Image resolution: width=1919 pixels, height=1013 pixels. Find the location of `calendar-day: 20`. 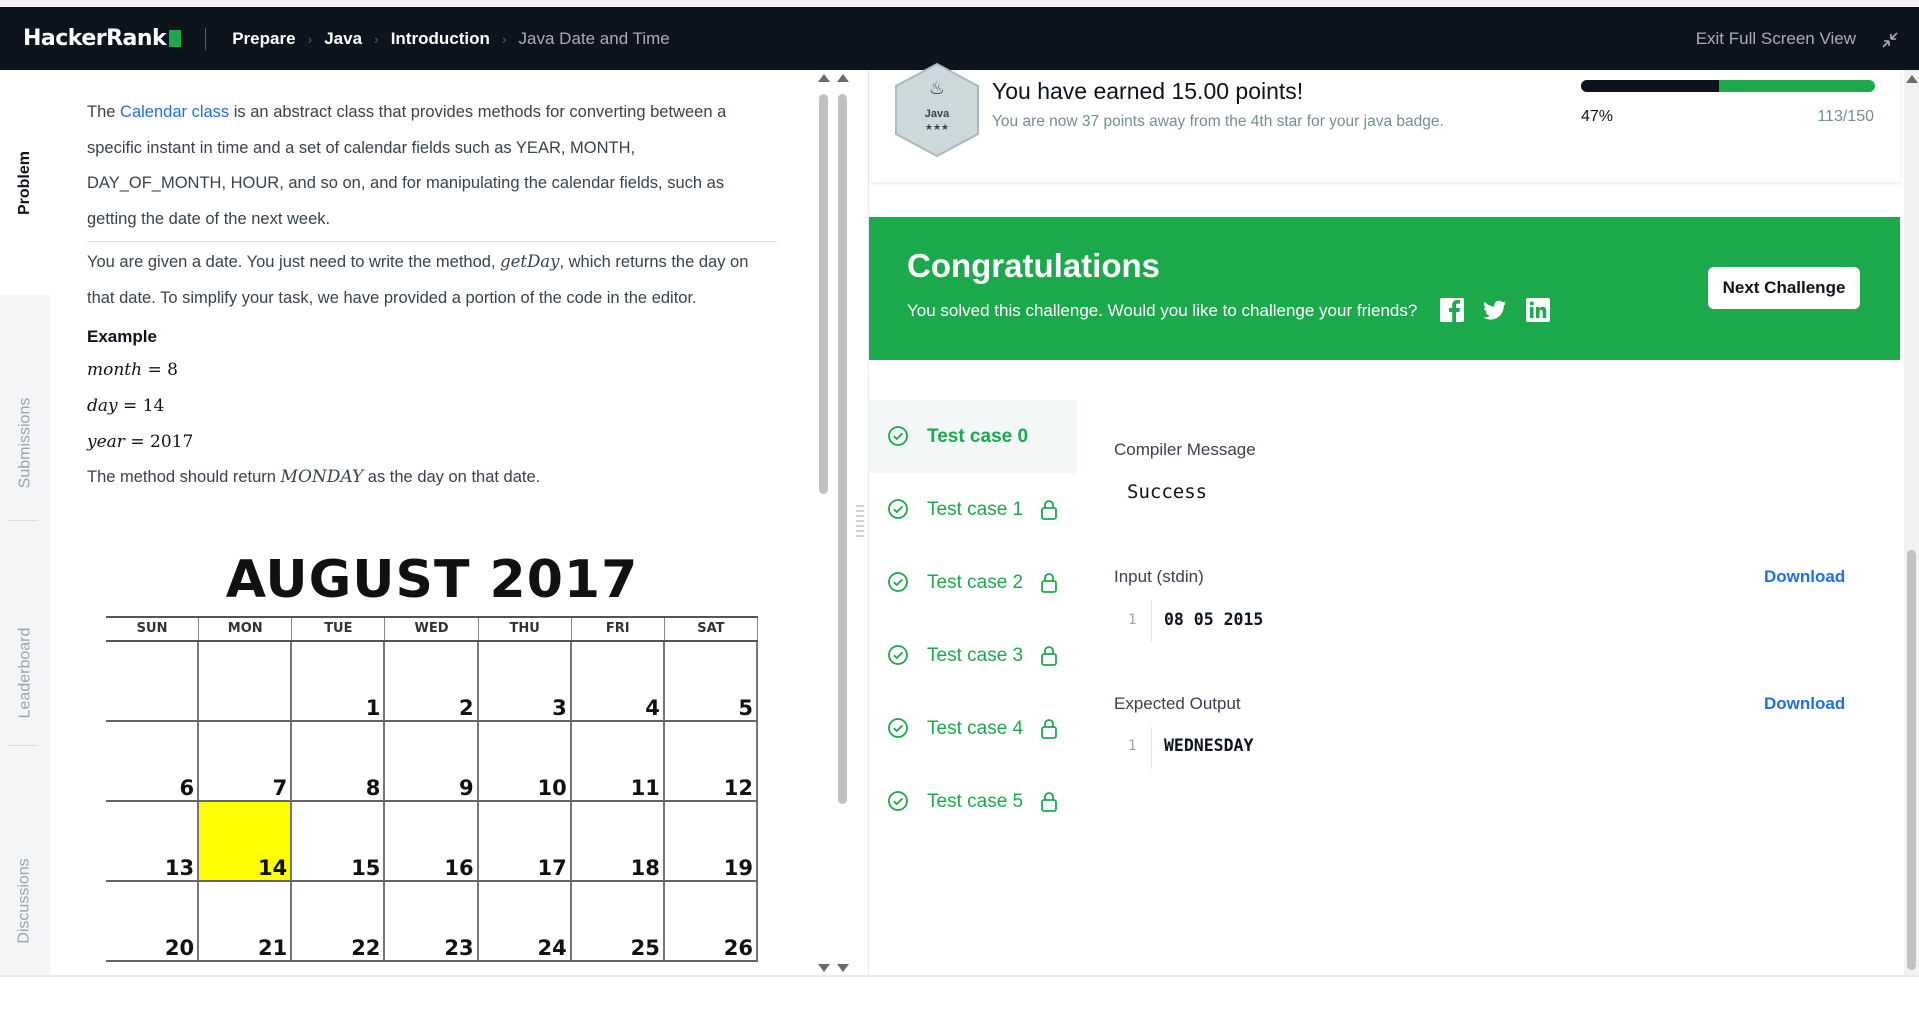

calendar-day: 20 is located at coordinates (153, 921).